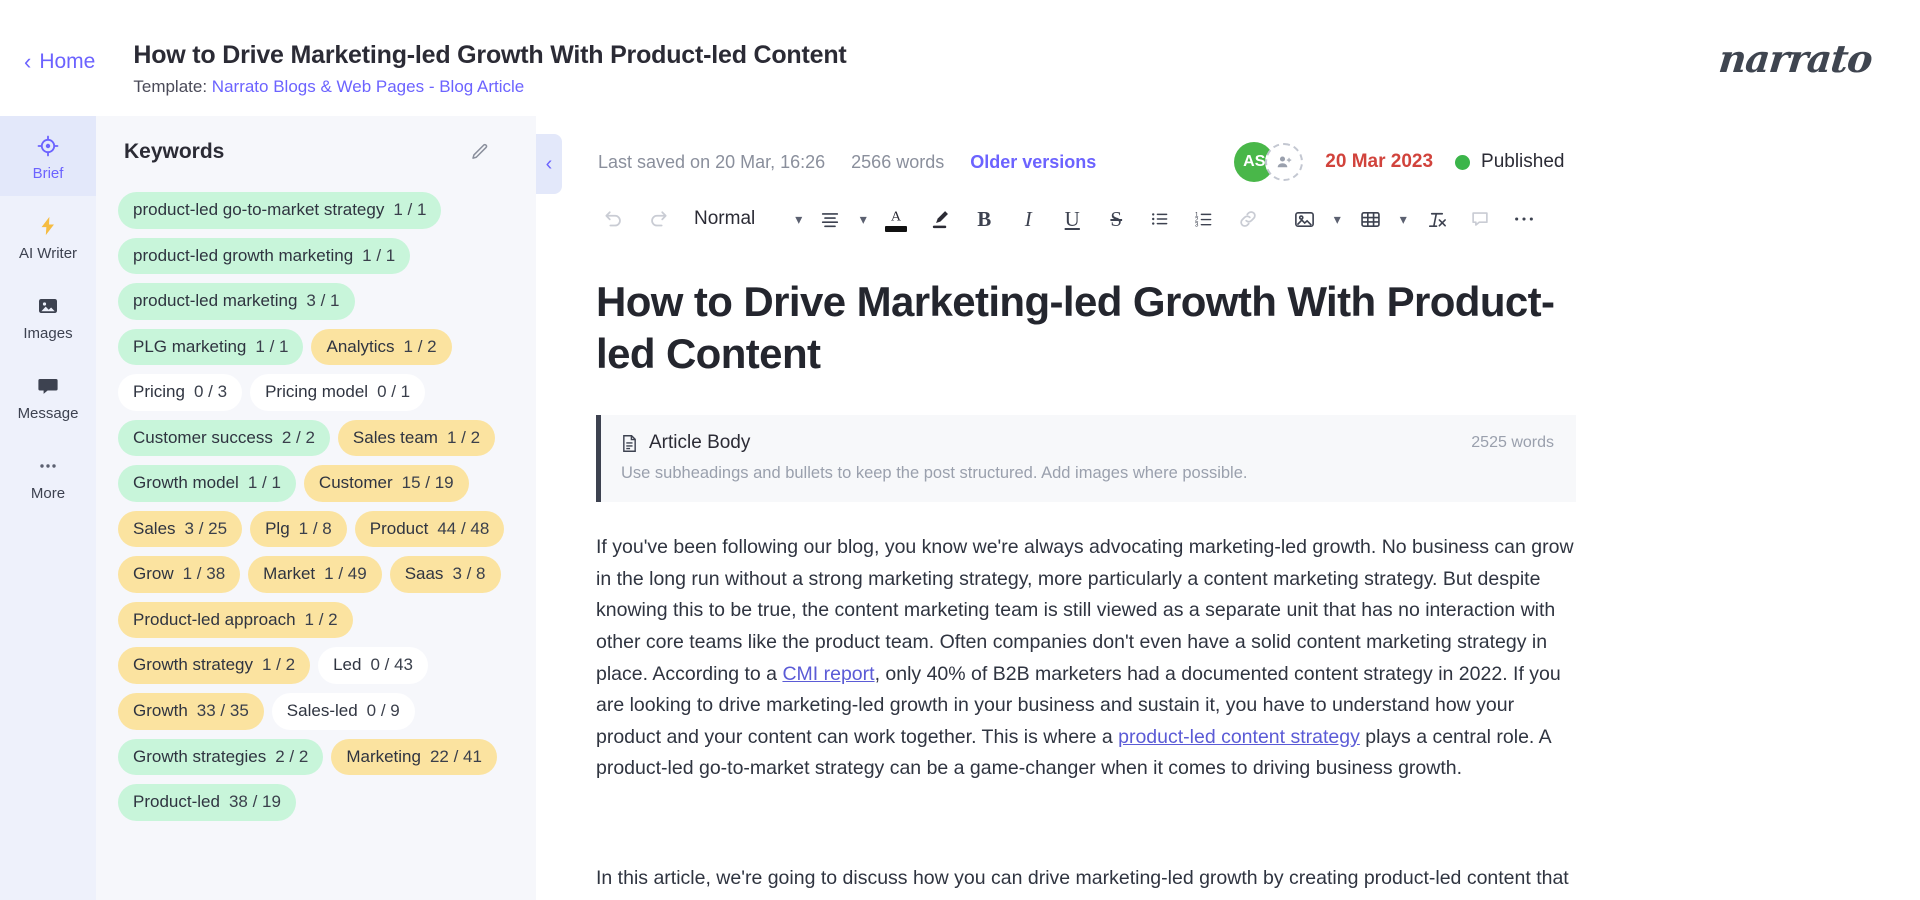  I want to click on keyword-chip: Customer 15 / 19, so click(386, 483).